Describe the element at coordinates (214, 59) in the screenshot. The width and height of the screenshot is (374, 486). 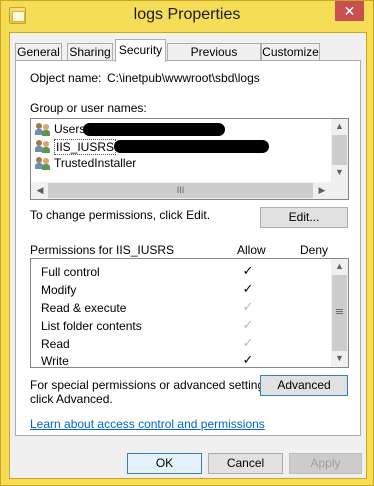
I see `tab-previous-versions: Previous Versions` at that location.